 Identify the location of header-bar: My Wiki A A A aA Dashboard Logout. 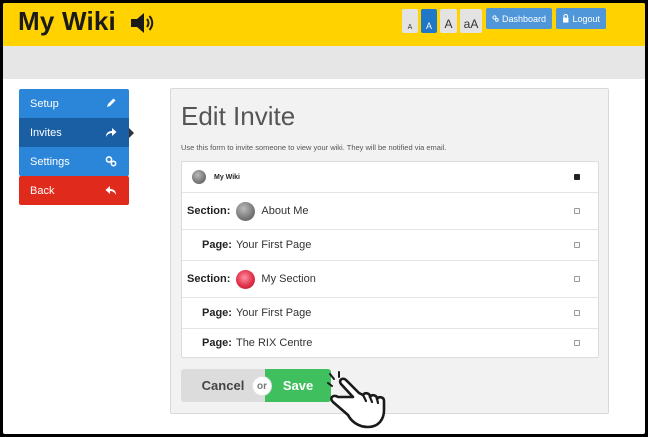
(324, 24).